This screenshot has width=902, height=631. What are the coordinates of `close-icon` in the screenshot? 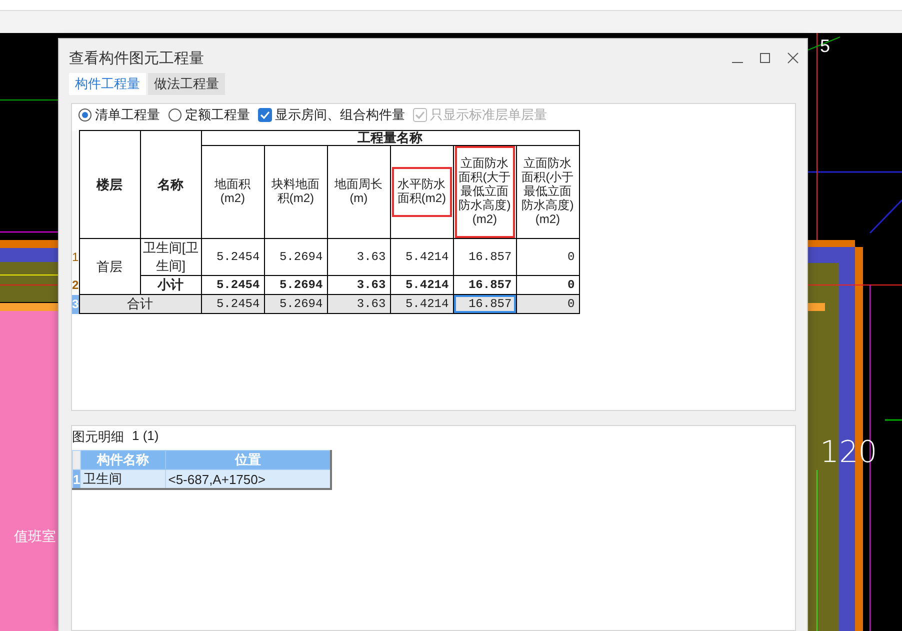 It's located at (793, 58).